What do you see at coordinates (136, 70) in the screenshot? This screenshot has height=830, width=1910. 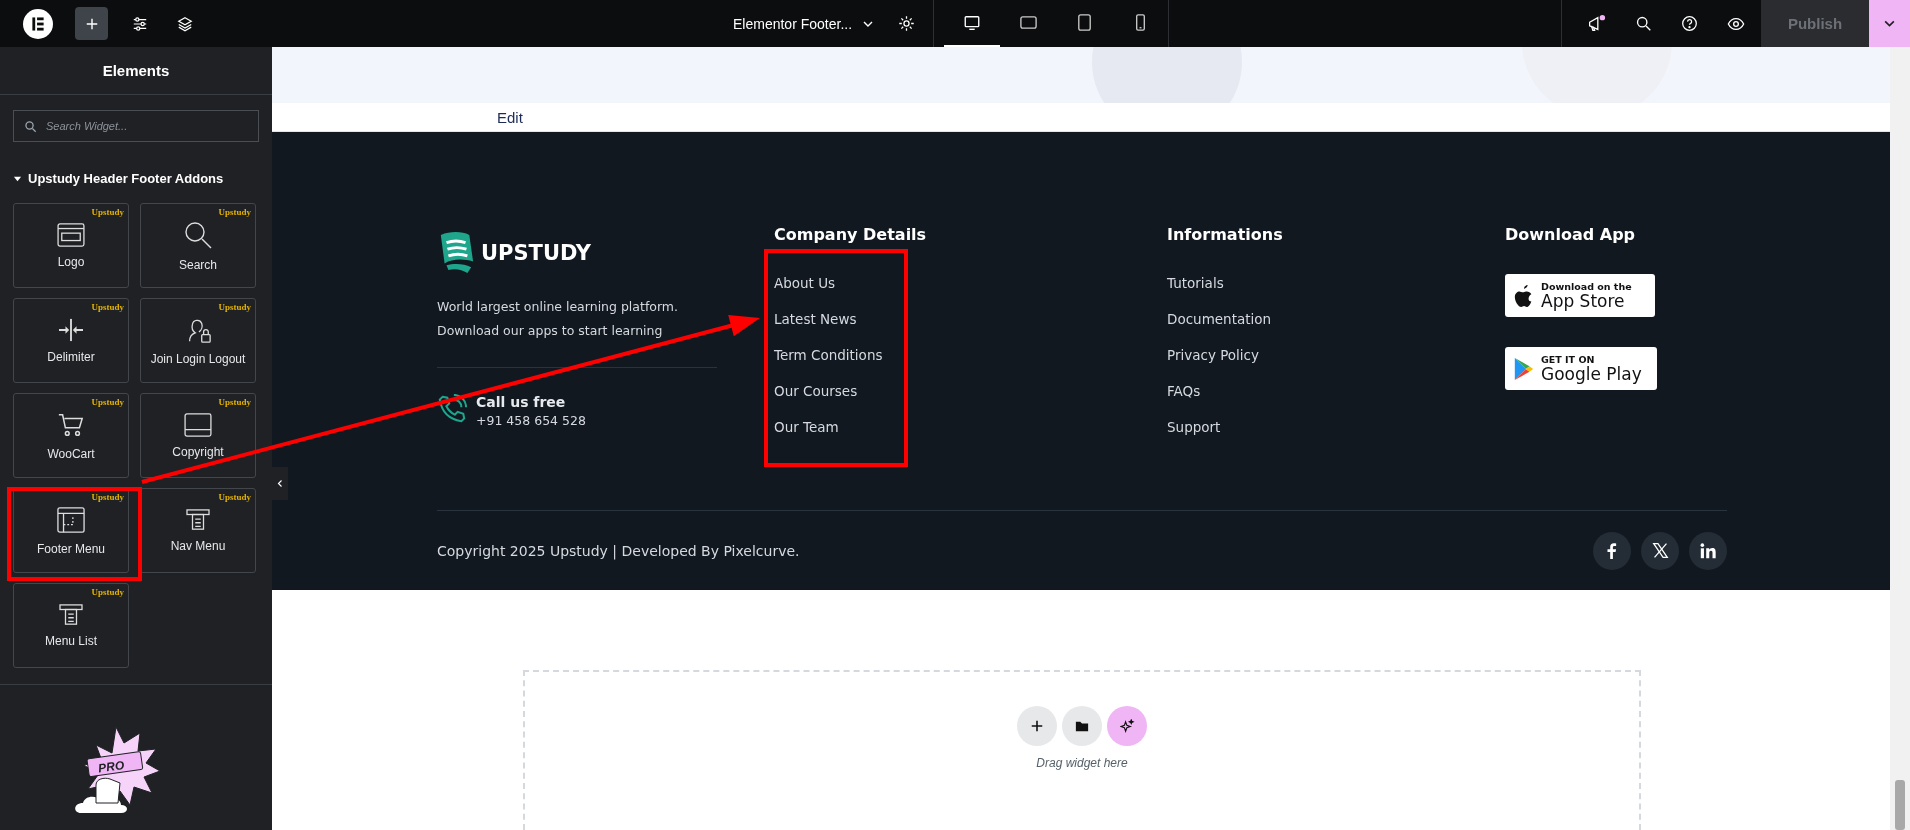 I see `panel-title: Elements` at bounding box center [136, 70].